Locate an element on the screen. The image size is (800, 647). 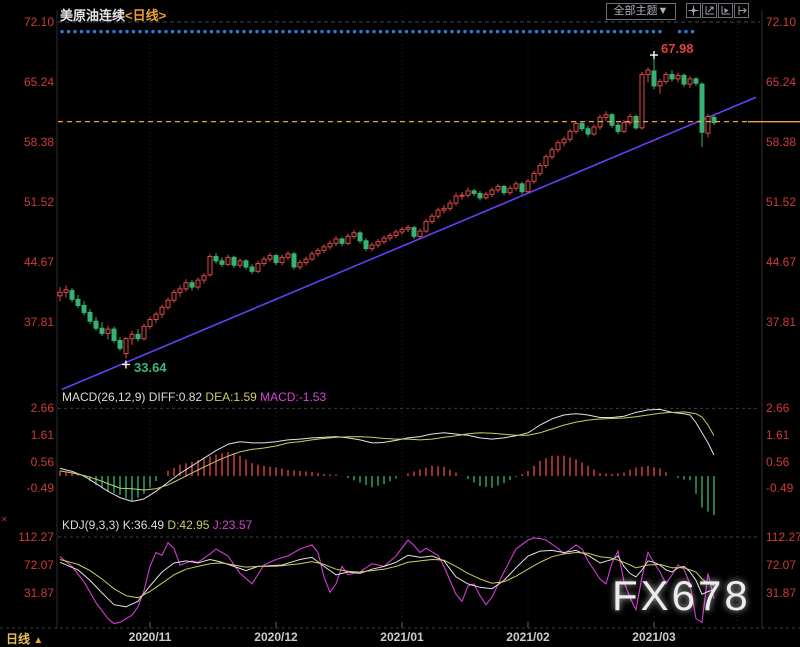
date-axis-label: 2021/01 is located at coordinates (402, 637).